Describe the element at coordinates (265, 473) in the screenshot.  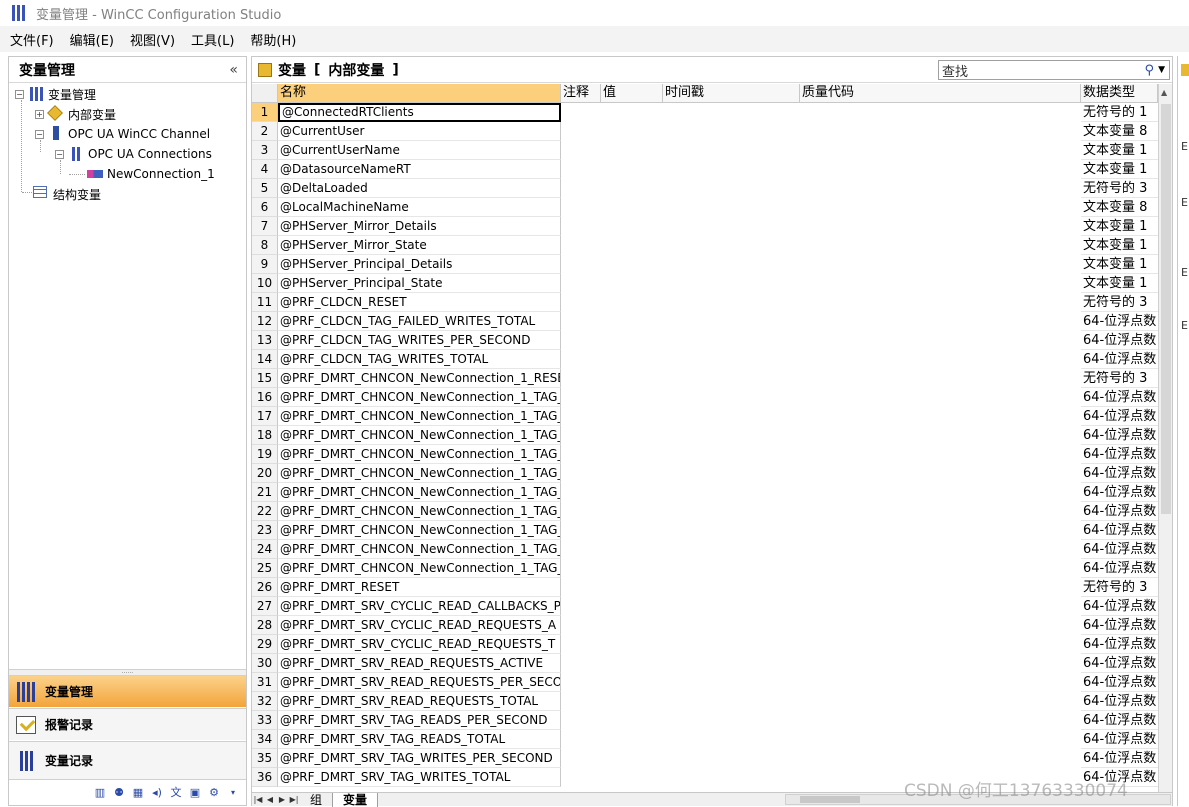
I see `row-number: 20` at that location.